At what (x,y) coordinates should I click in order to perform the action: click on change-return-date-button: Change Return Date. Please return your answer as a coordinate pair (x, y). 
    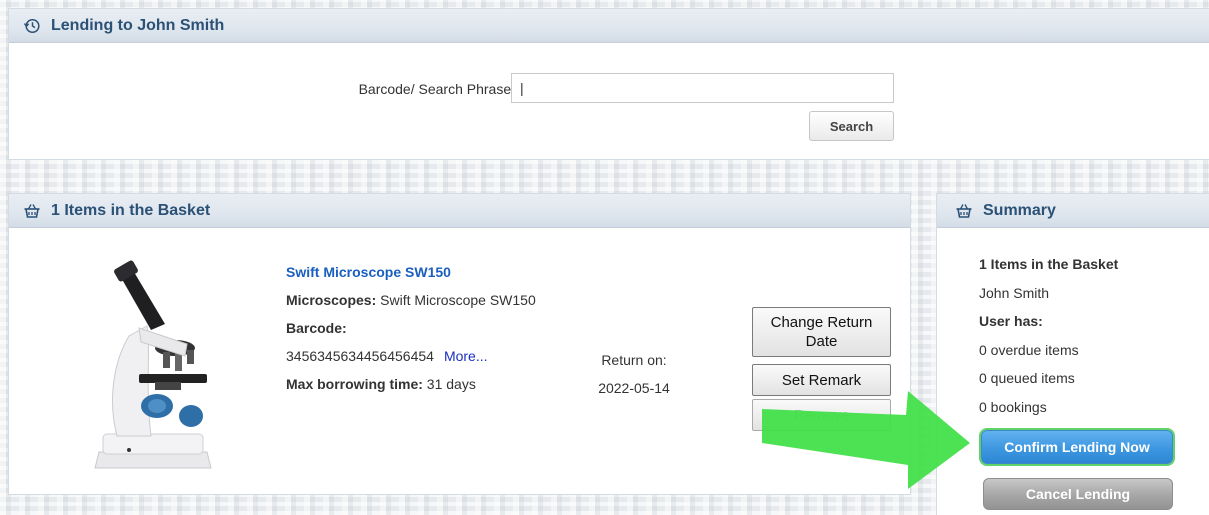
    Looking at the image, I should click on (821, 332).